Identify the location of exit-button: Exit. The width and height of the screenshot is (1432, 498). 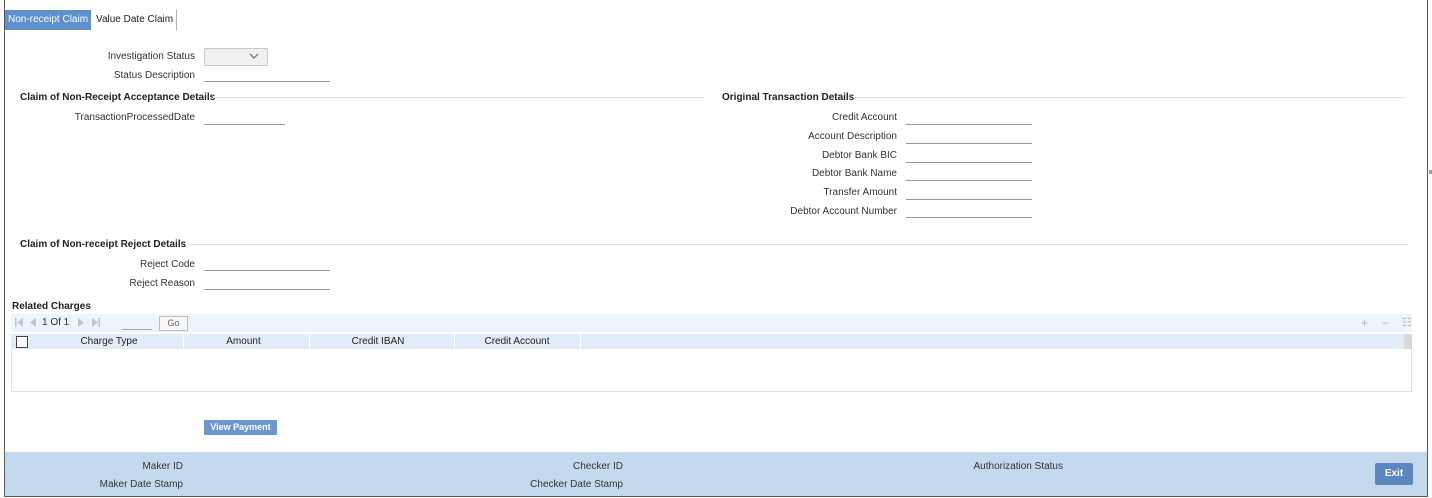
(1394, 474).